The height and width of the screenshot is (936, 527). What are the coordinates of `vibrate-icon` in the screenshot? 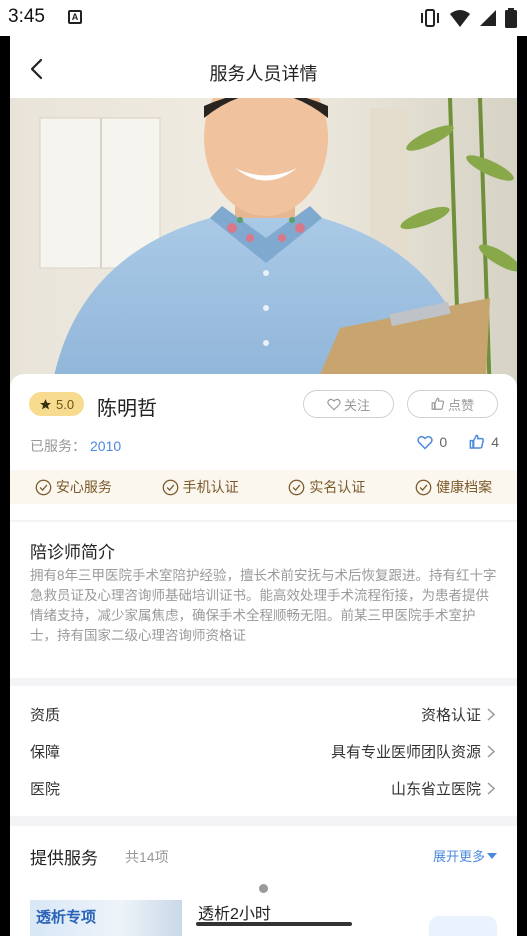 It's located at (430, 18).